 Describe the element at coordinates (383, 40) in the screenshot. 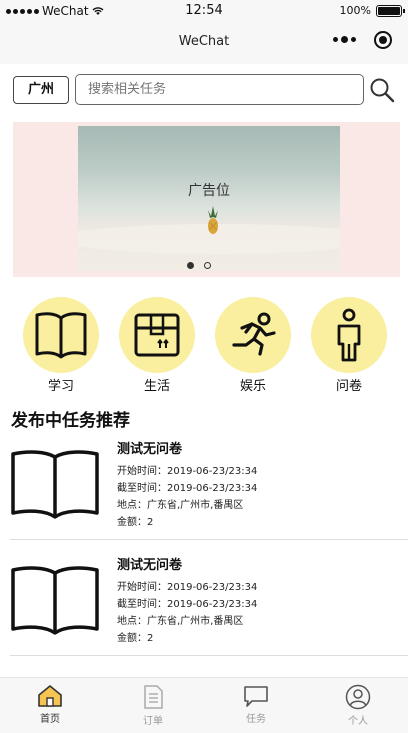

I see `close-target-icon` at that location.